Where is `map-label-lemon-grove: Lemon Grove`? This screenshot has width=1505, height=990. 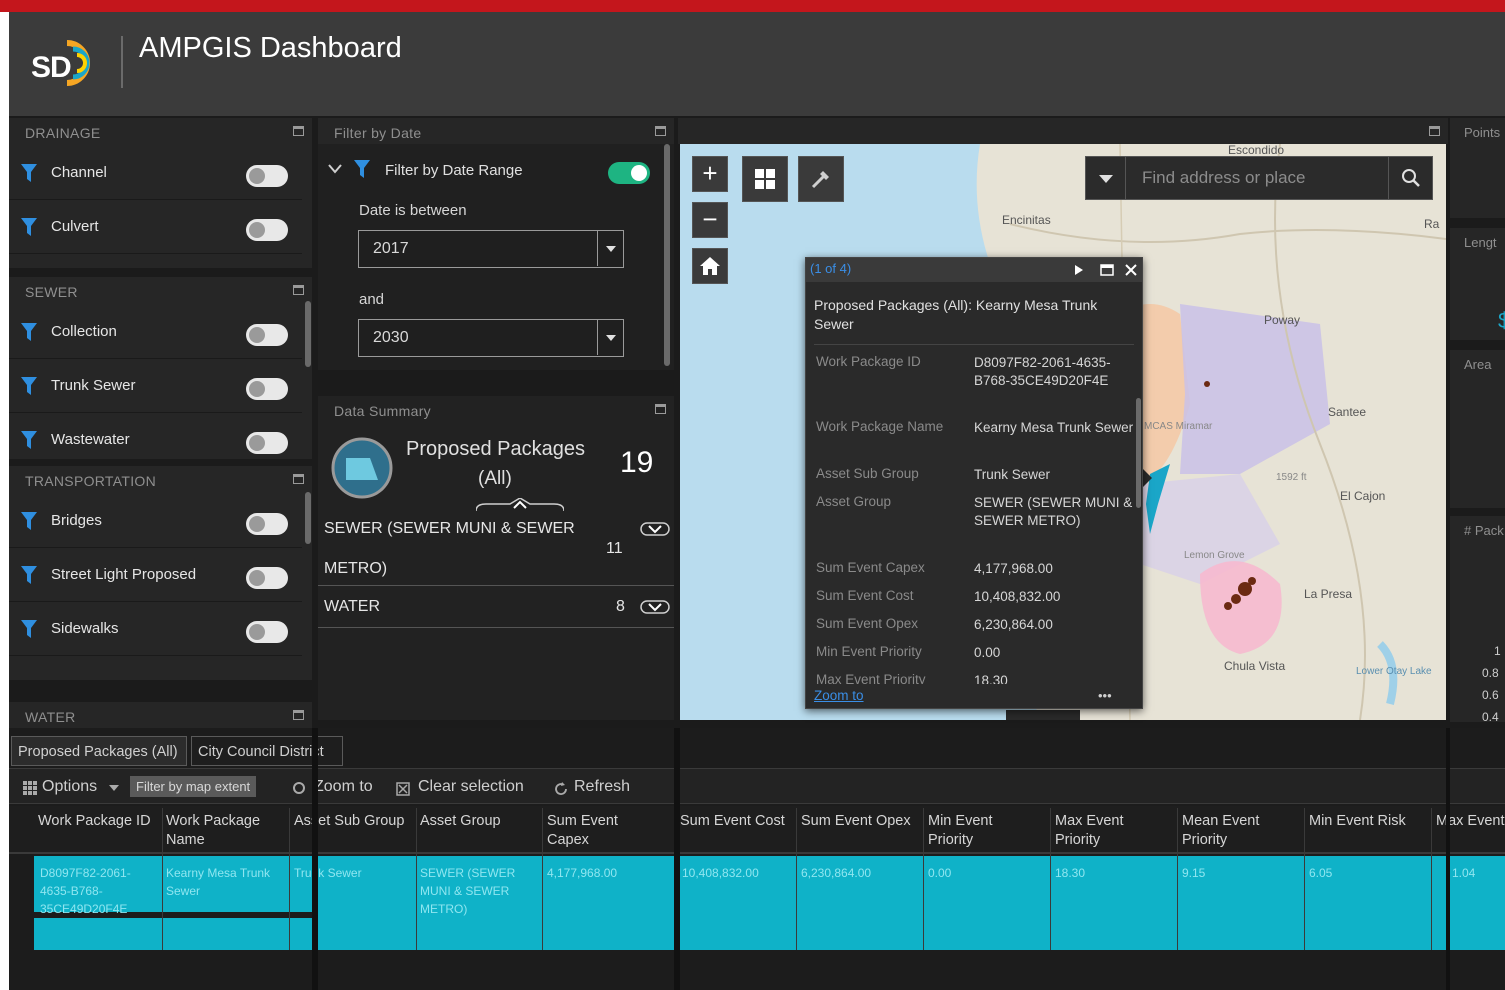
map-label-lemon-grove: Lemon Grove is located at coordinates (1214, 555).